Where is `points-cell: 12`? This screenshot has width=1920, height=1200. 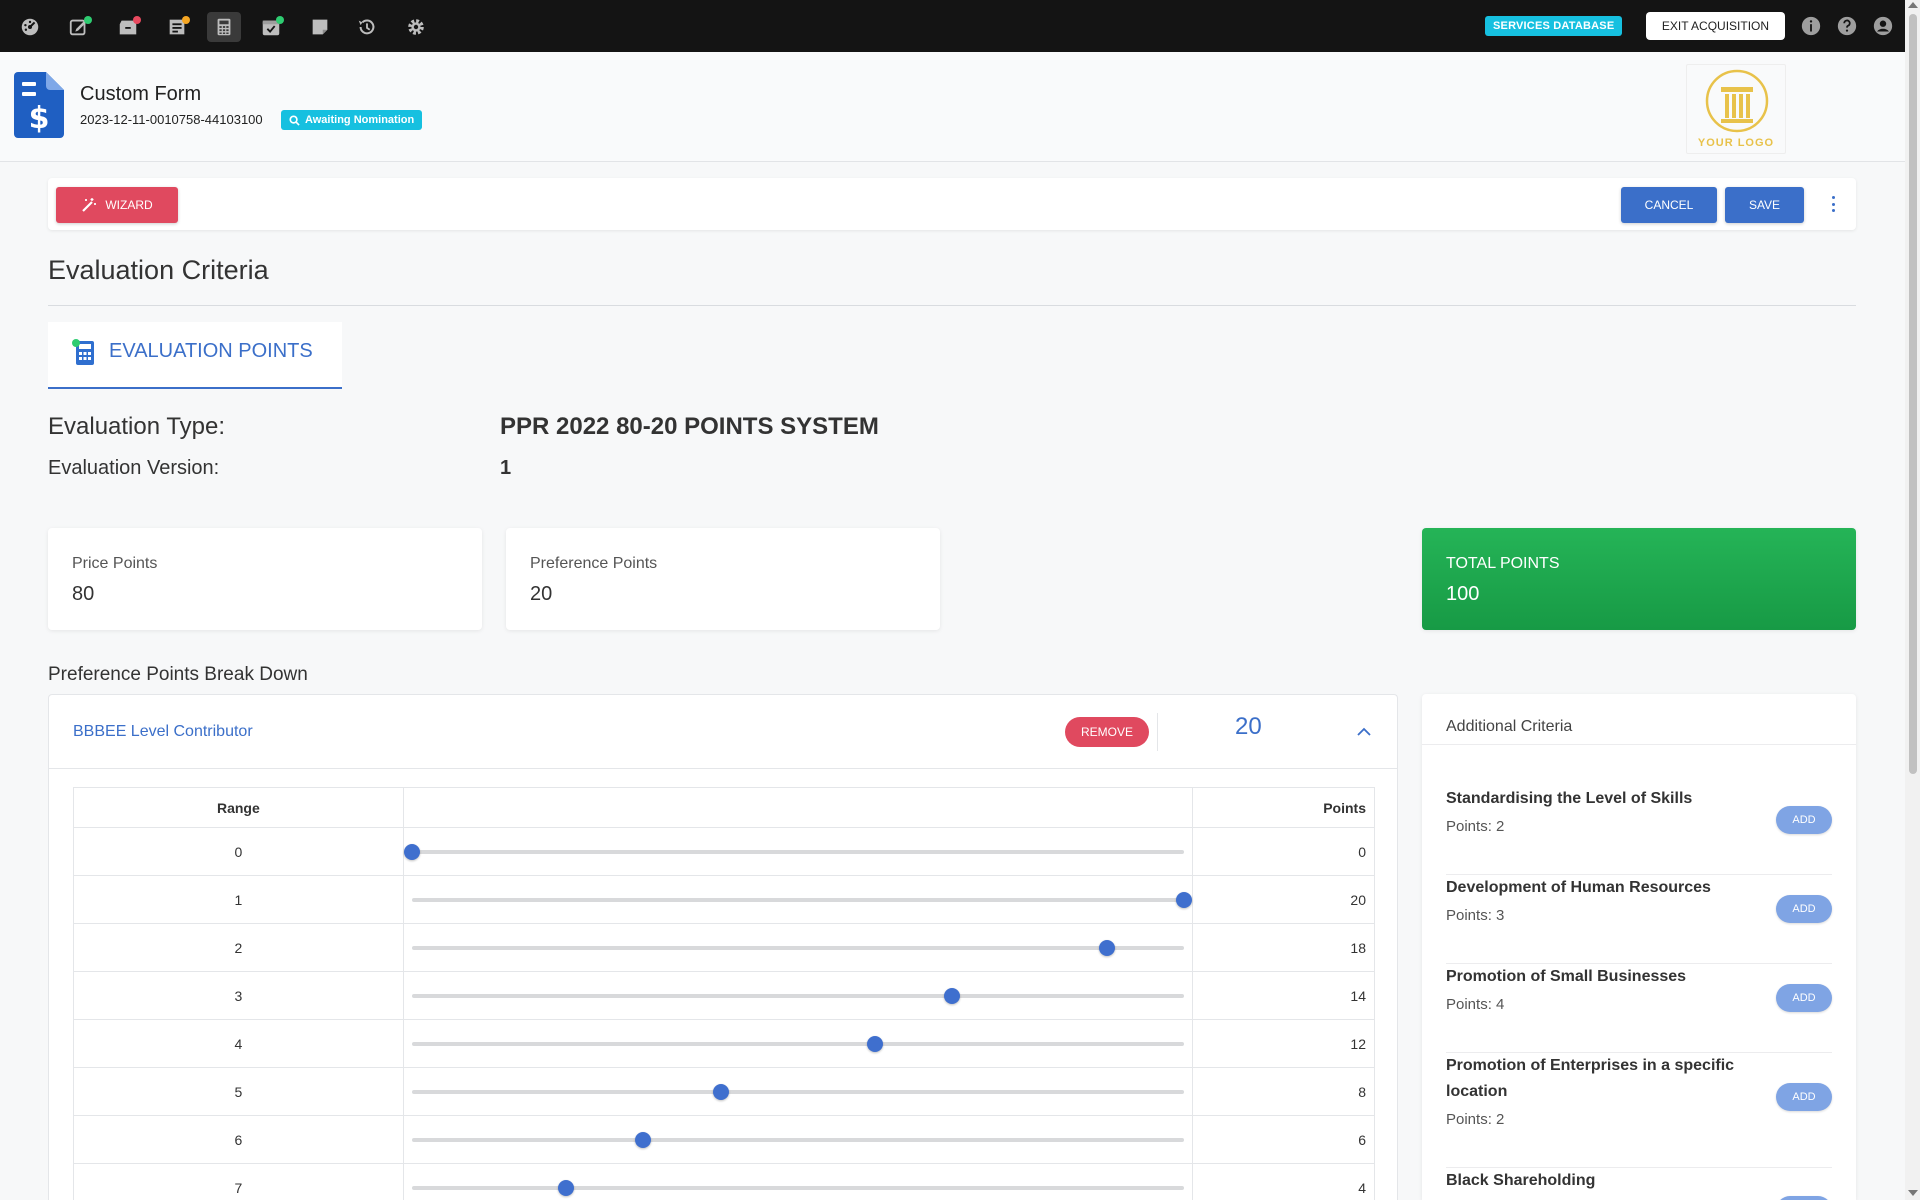
points-cell: 12 is located at coordinates (1283, 1043).